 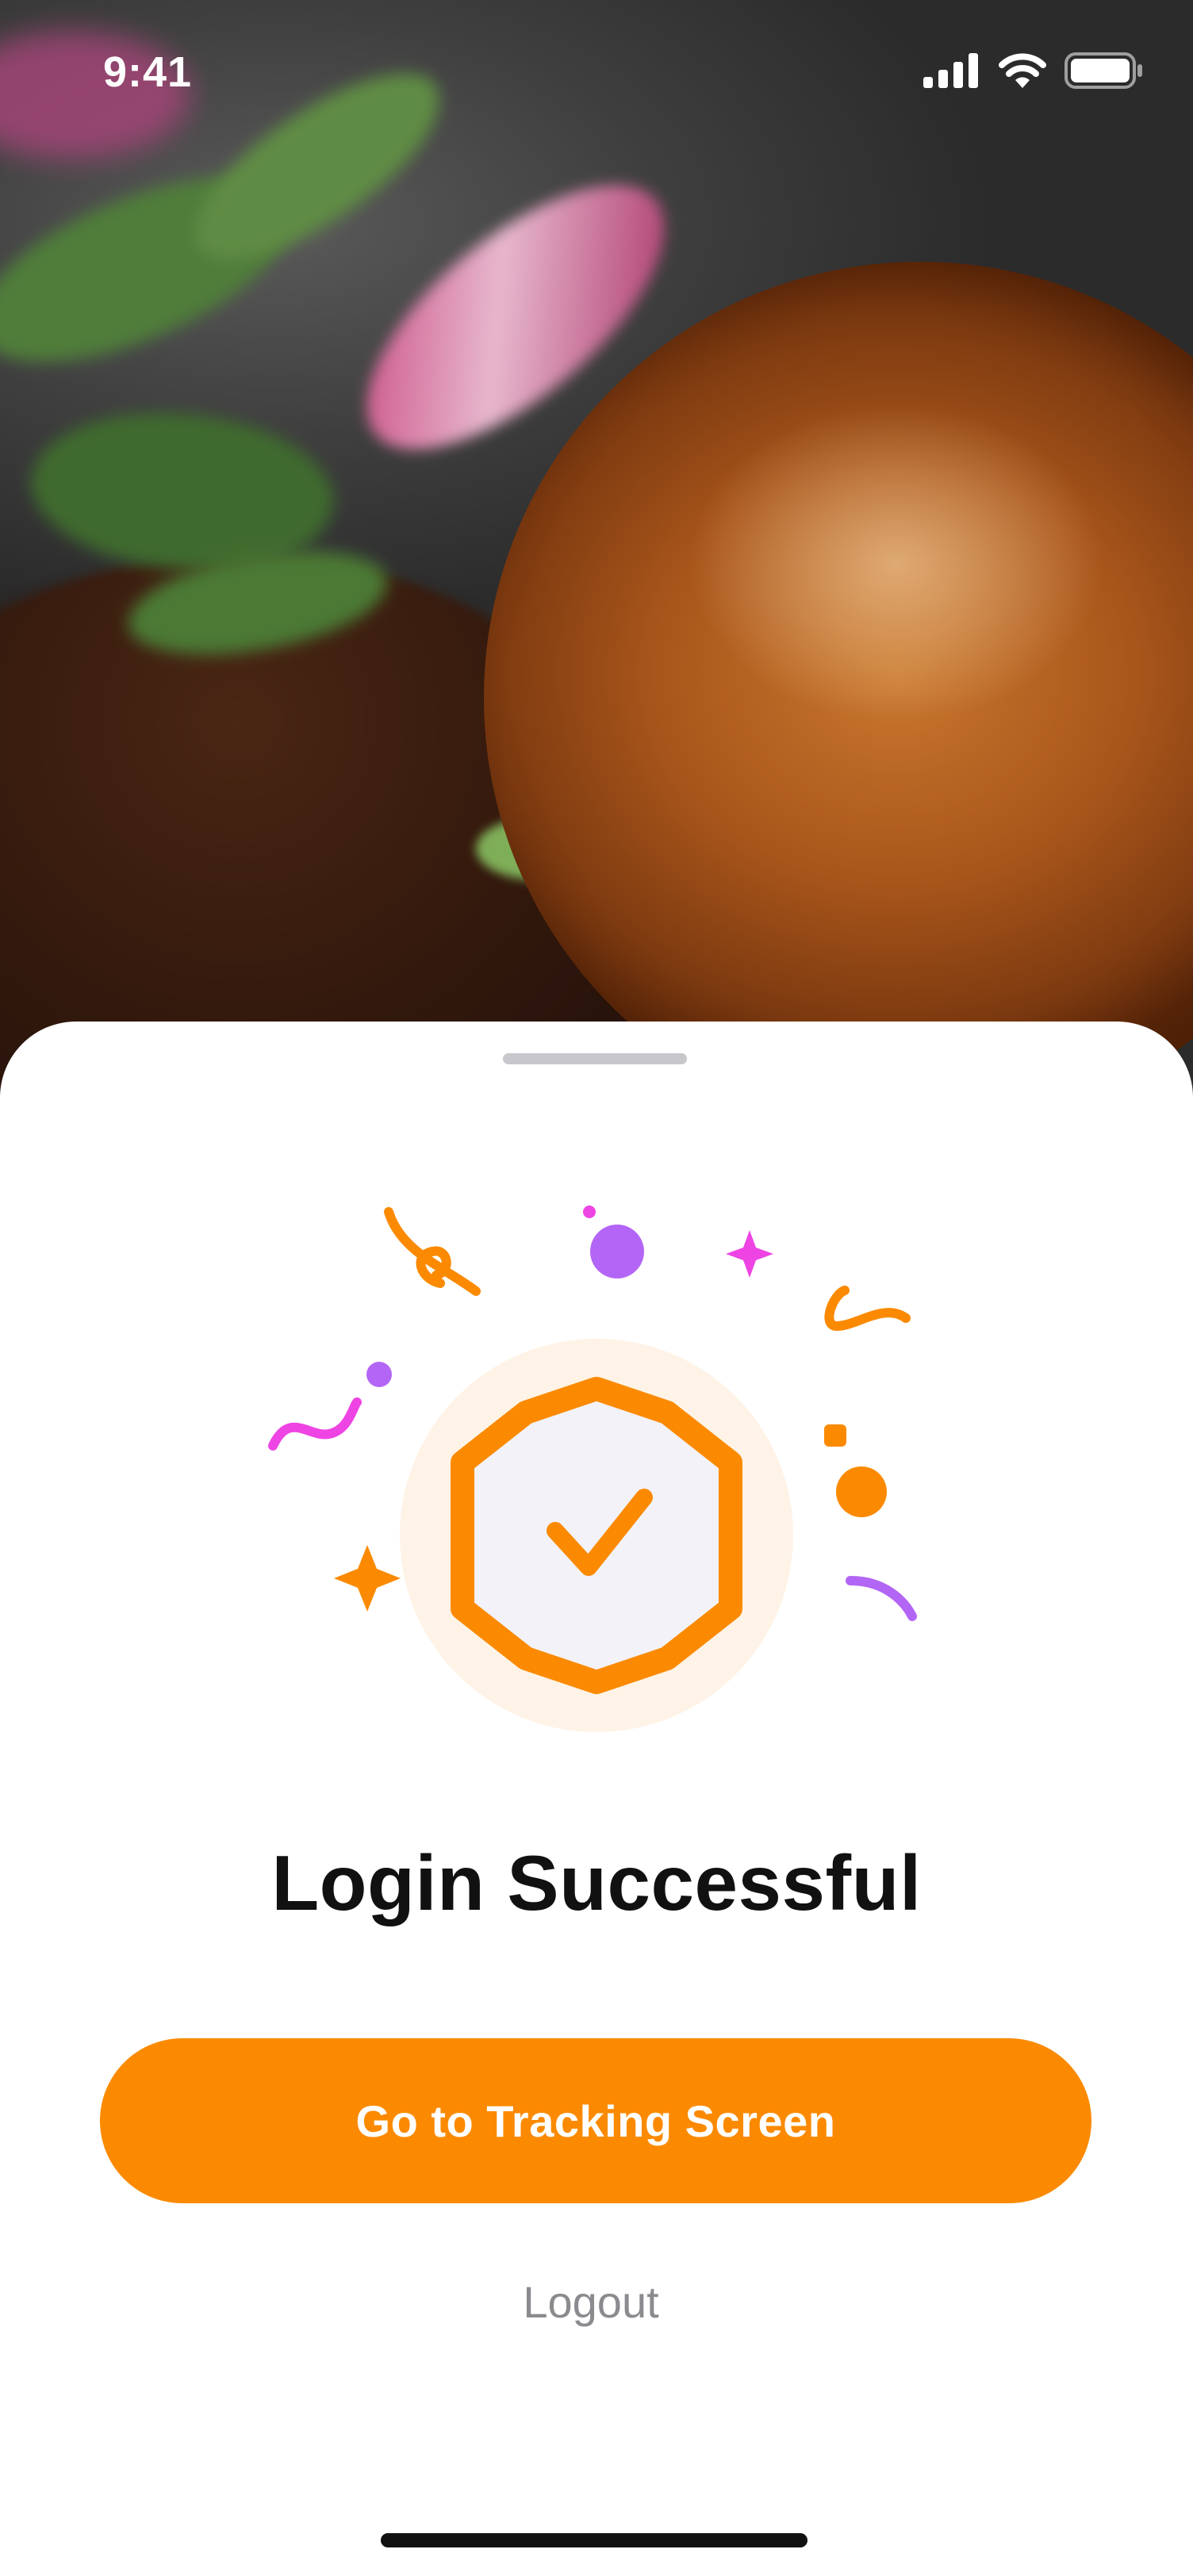 I want to click on status-bar: 9:41, so click(x=596, y=75).